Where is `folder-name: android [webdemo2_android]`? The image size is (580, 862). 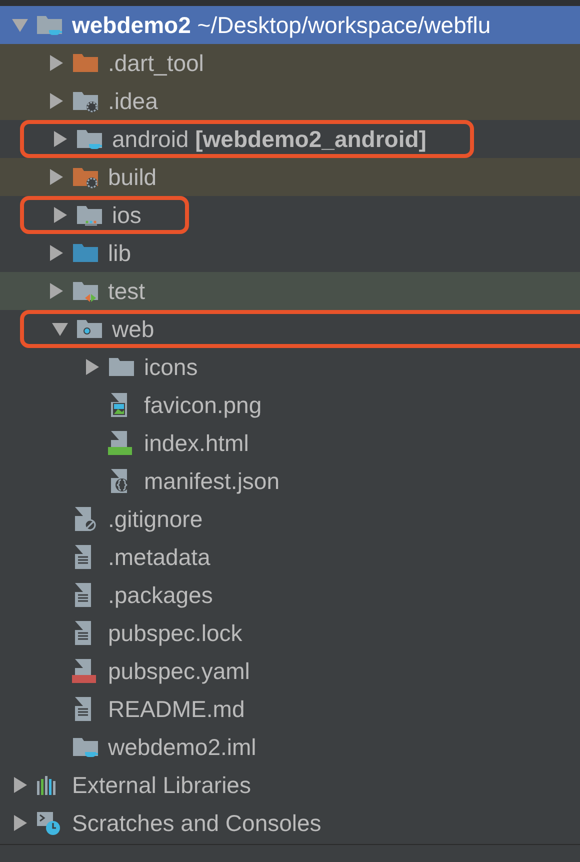 folder-name: android [webdemo2_android] is located at coordinates (269, 139).